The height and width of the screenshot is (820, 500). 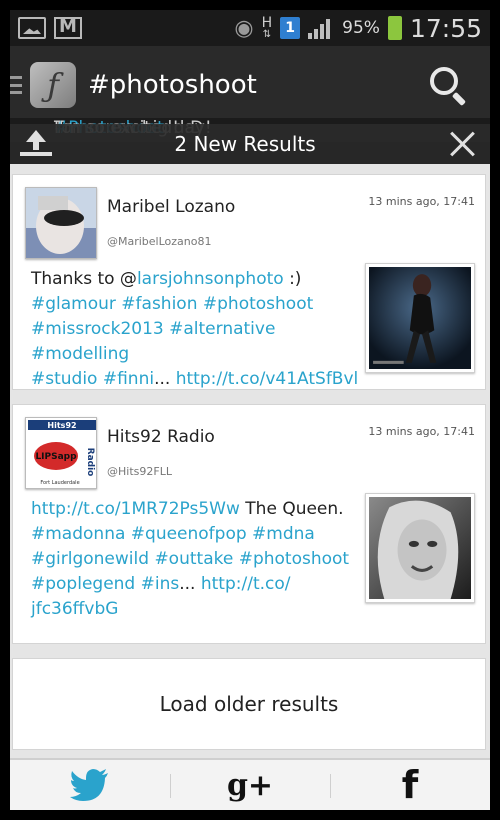 I want to click on facebook-icon: f, so click(x=410, y=785).